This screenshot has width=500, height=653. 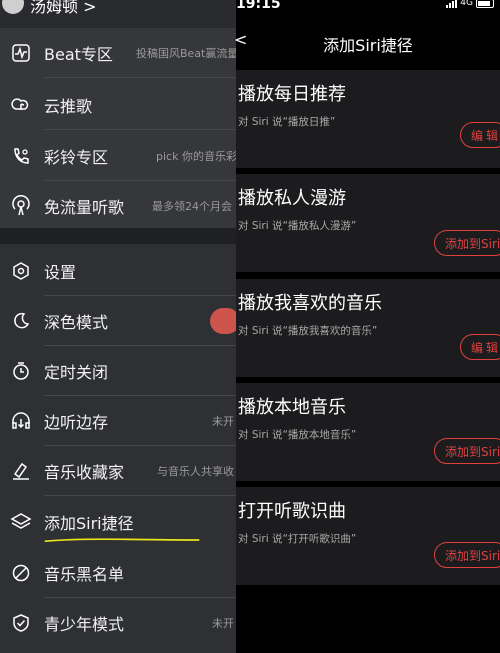 I want to click on nav-bar: < 添加Siri捷径, so click(x=367, y=43).